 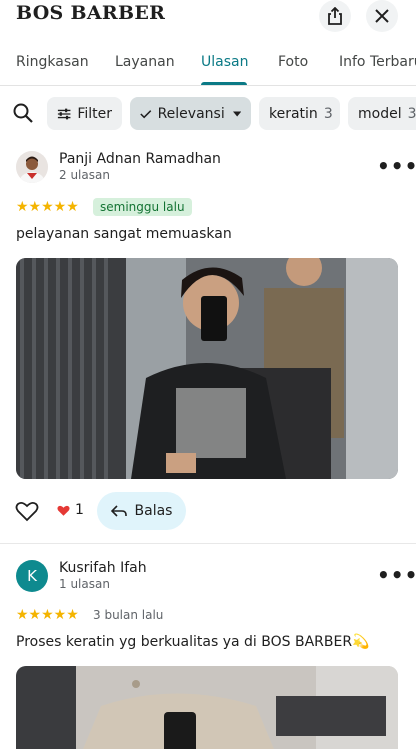 What do you see at coordinates (84, 584) in the screenshot?
I see `reviewer-review-count: 1 ulasan` at bounding box center [84, 584].